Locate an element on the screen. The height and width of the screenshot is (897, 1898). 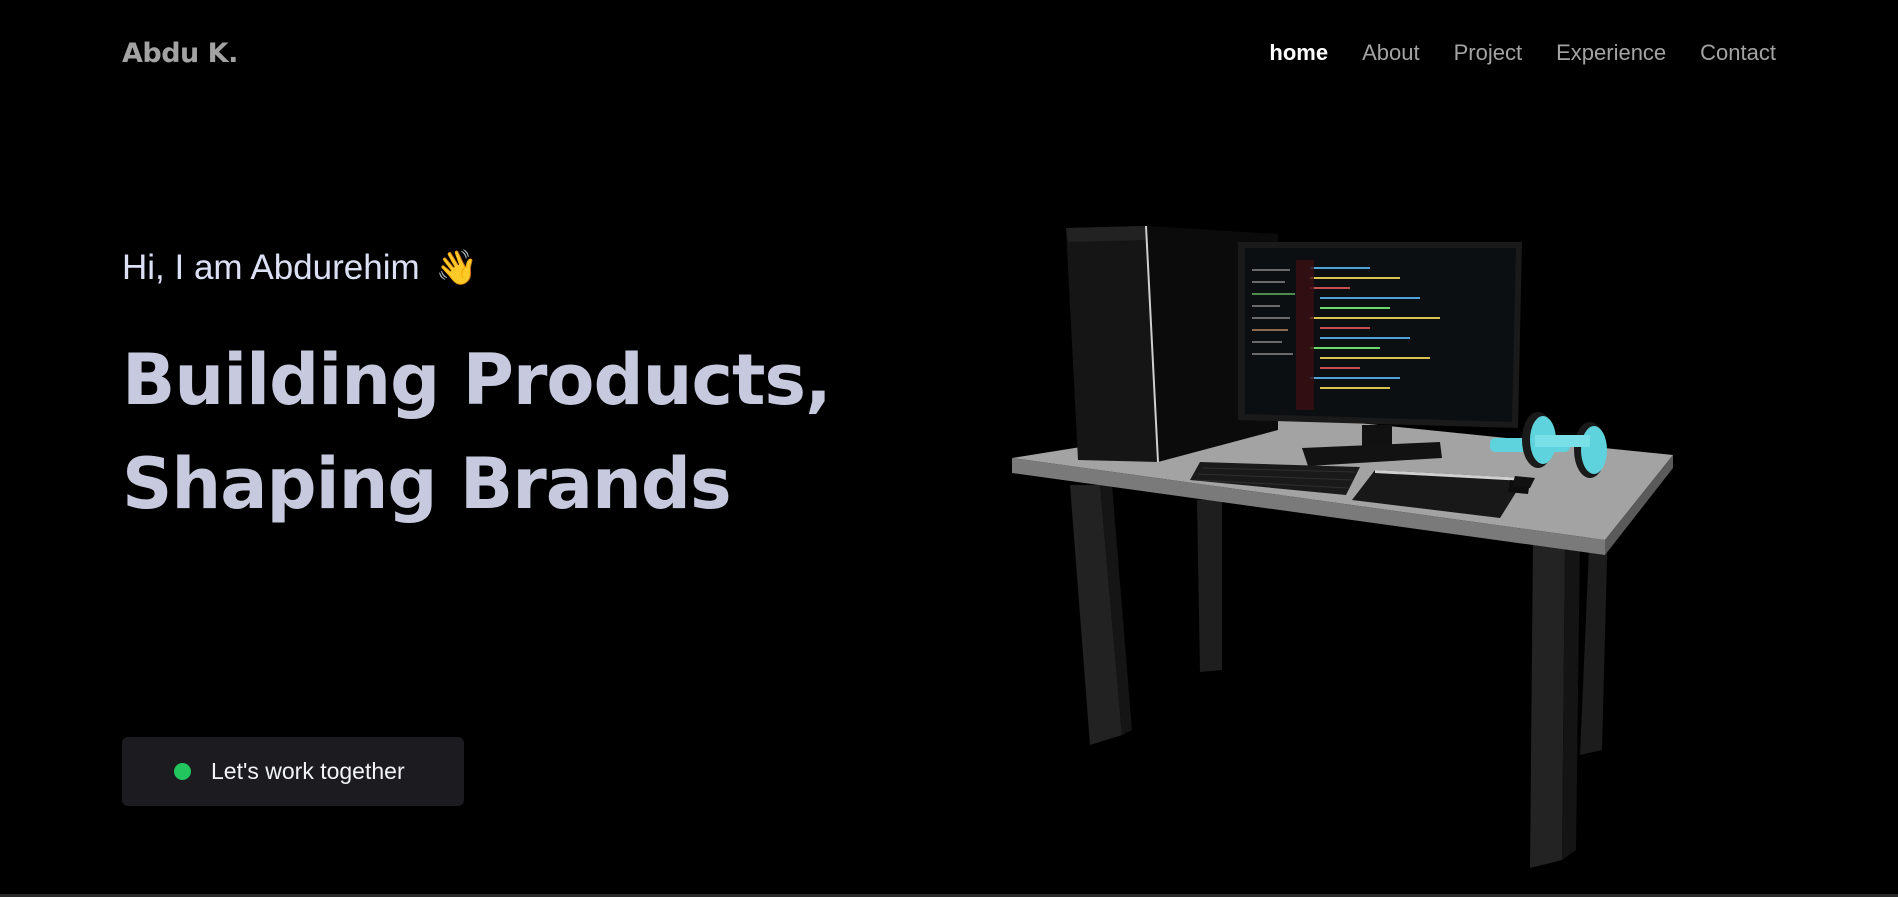
desk-leg-back-left is located at coordinates (1209, 586).